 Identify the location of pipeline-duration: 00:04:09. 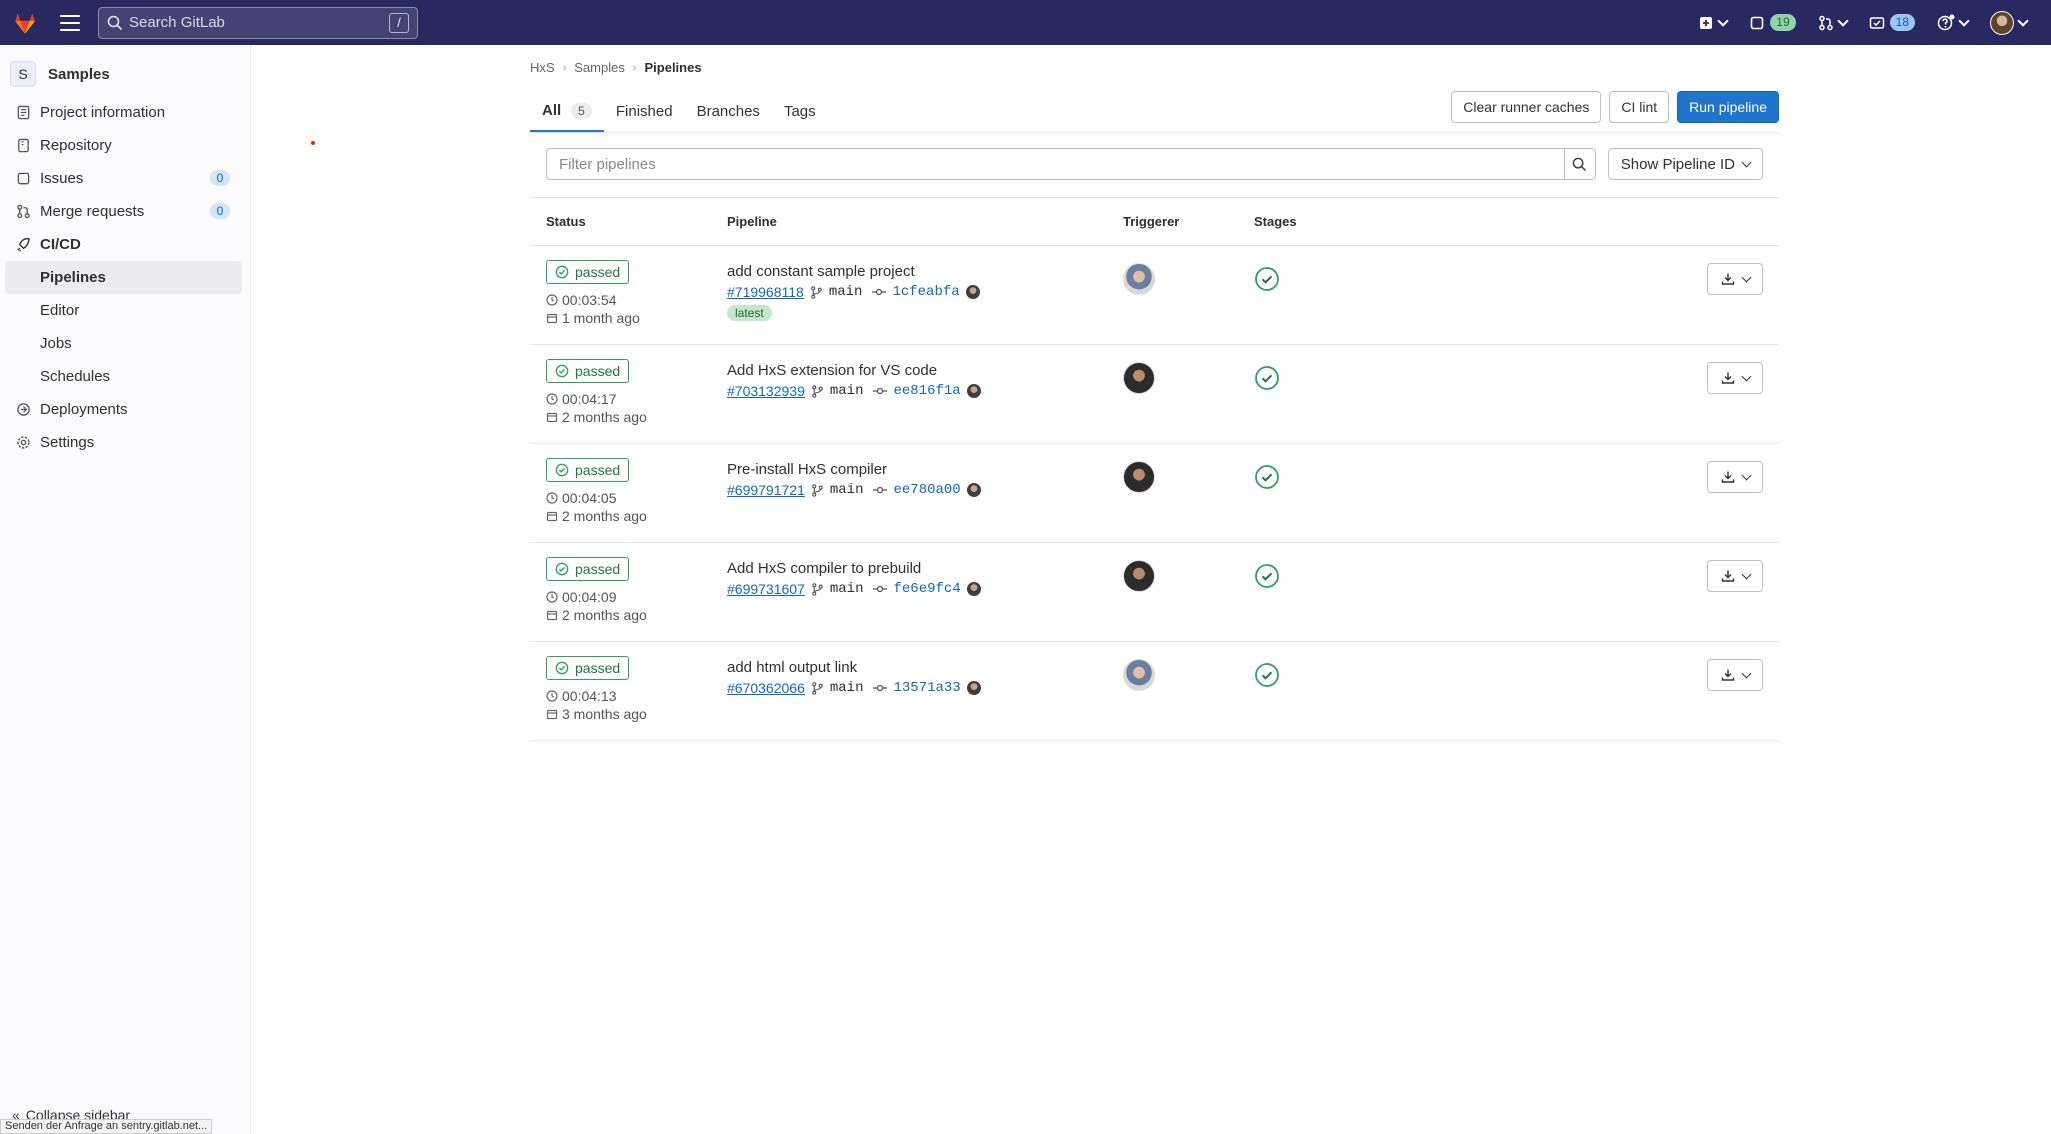
(636, 597).